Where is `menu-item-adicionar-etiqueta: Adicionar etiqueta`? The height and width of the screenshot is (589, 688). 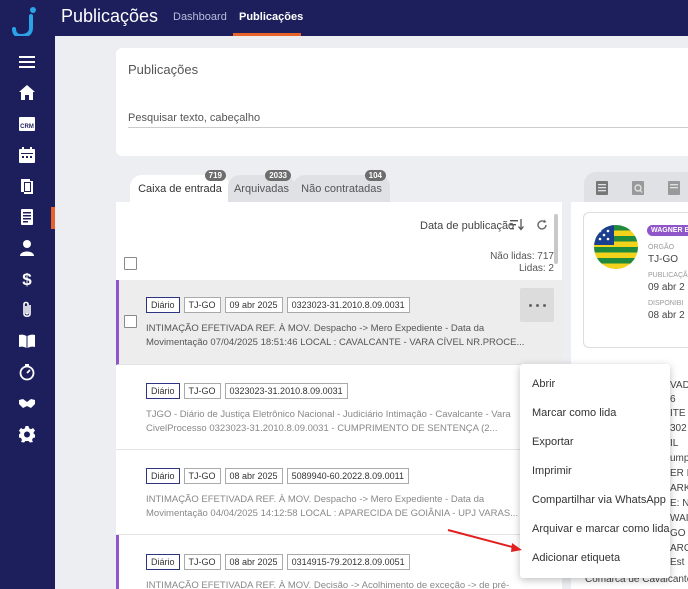
menu-item-adicionar-etiqueta: Adicionar etiqueta is located at coordinates (595, 557).